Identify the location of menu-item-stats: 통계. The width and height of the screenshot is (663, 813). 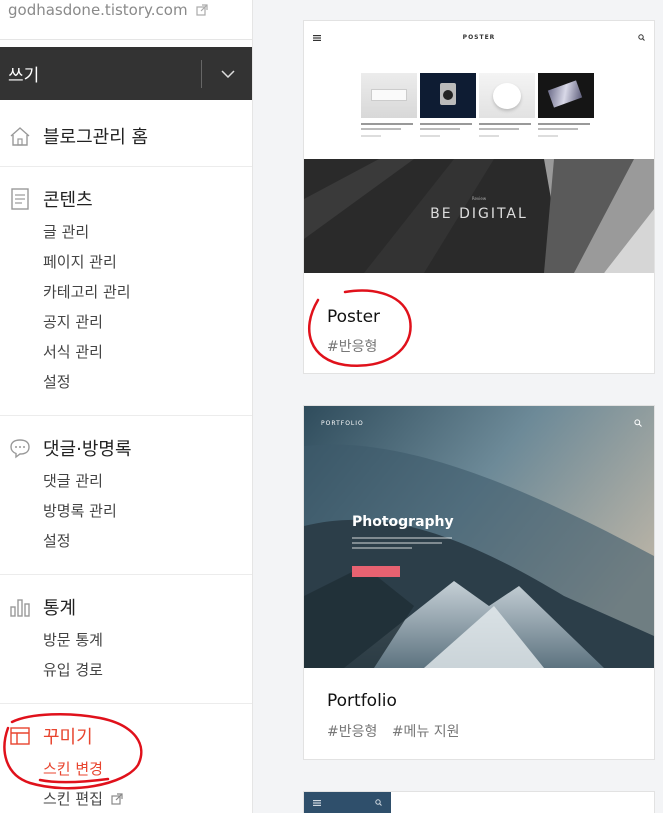
(126, 606).